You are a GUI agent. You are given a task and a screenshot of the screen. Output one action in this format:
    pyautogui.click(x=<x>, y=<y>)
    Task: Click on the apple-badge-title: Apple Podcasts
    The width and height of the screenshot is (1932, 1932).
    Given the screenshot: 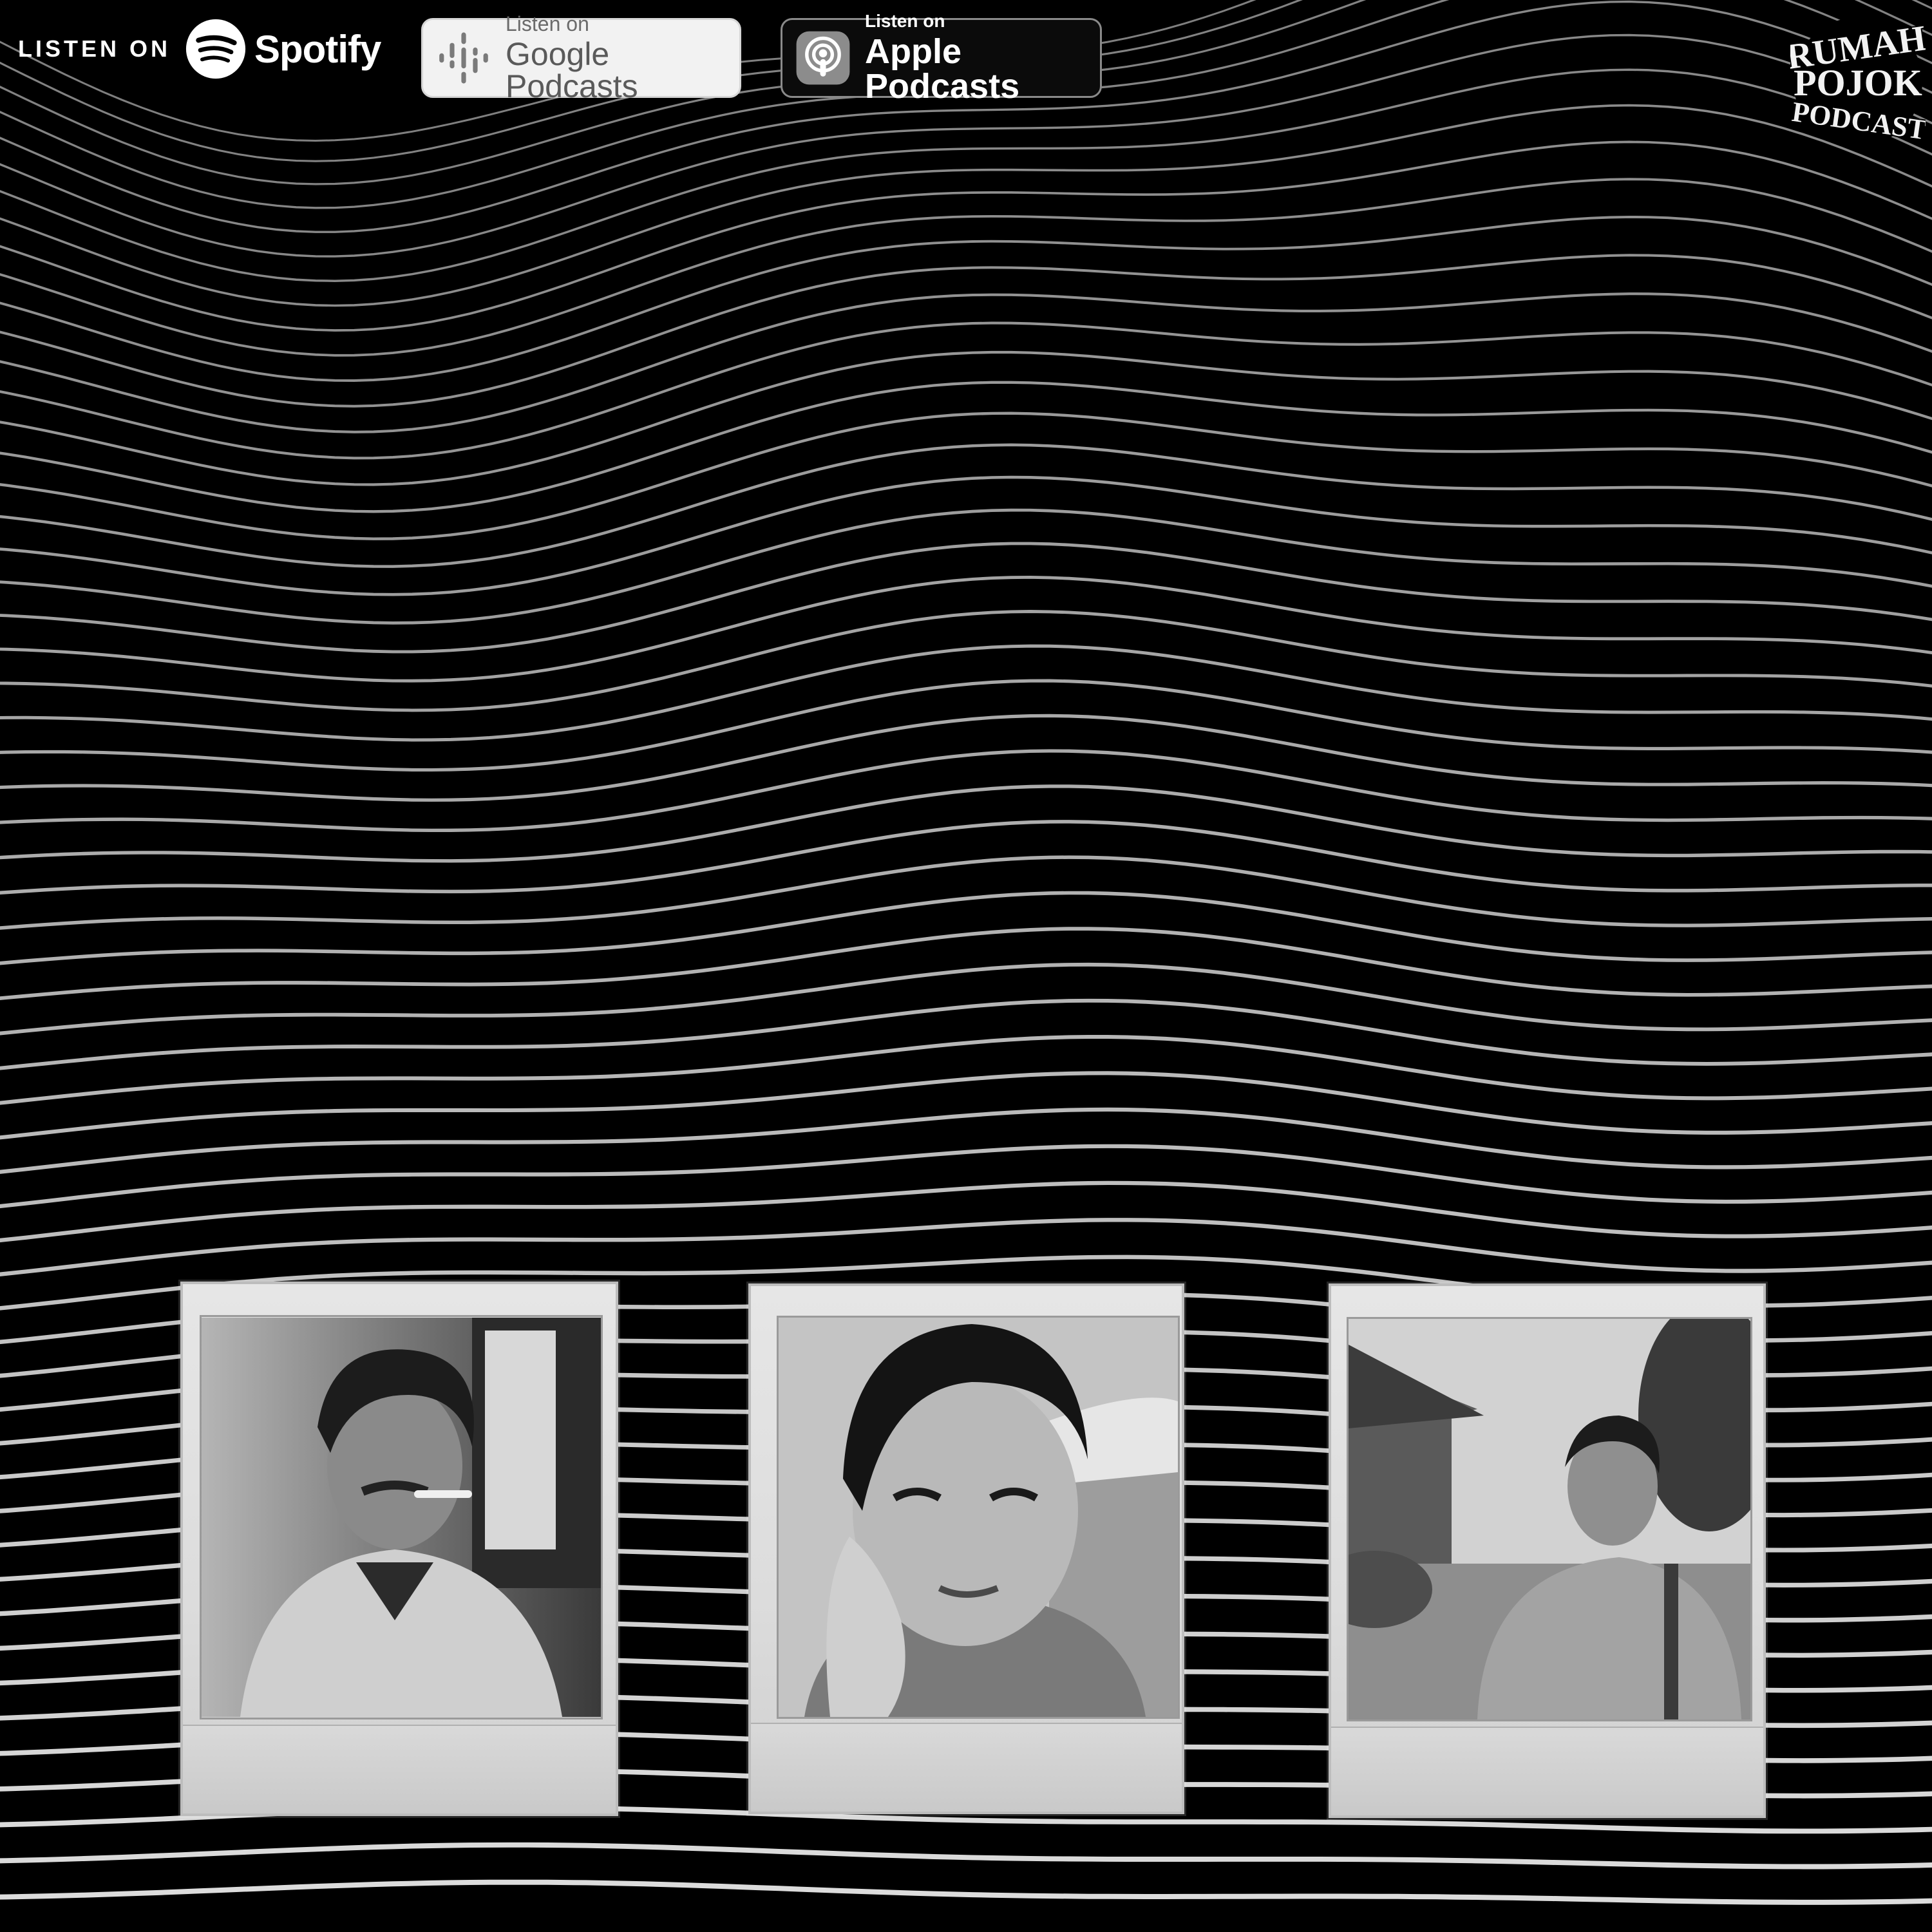 What is the action you would take?
    pyautogui.click(x=943, y=69)
    